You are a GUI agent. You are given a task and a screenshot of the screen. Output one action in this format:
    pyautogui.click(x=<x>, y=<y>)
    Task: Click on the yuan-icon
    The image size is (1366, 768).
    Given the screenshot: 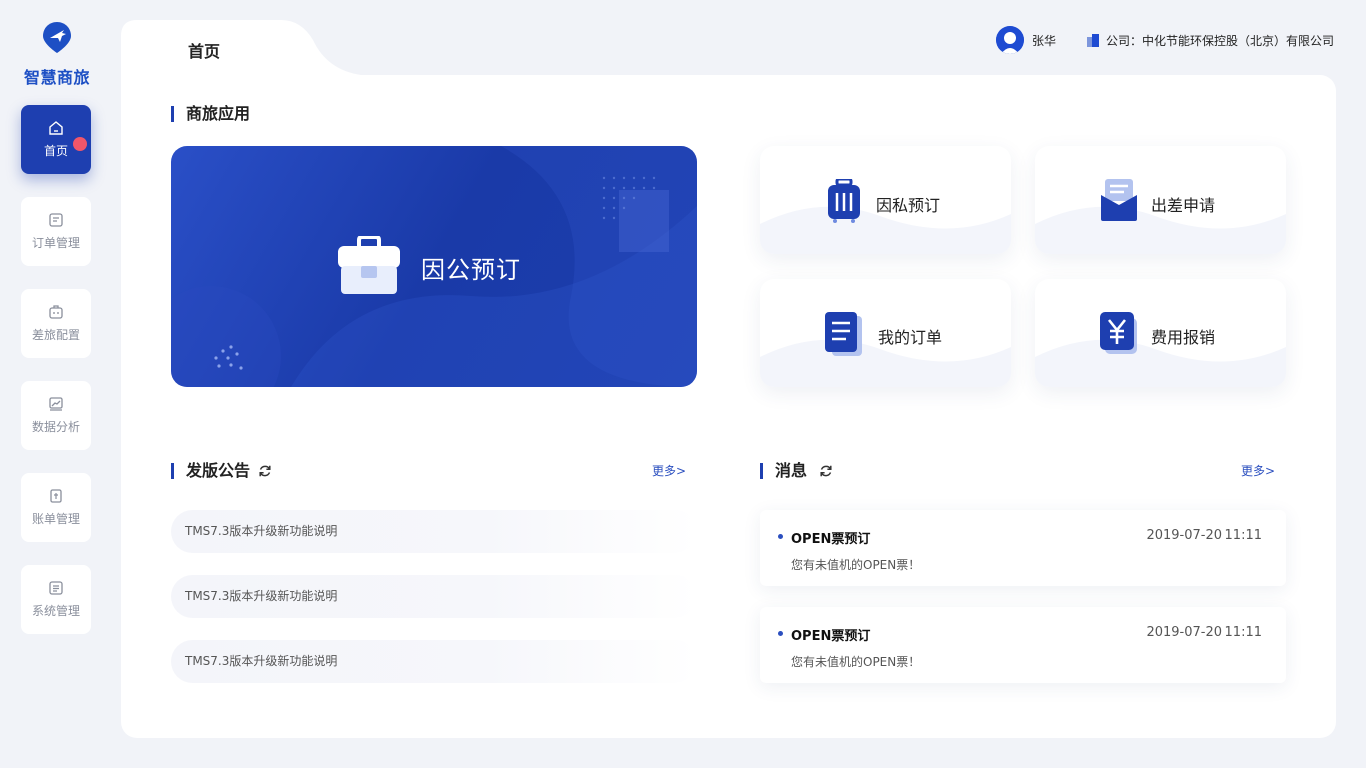 What is the action you would take?
    pyautogui.click(x=1118, y=333)
    